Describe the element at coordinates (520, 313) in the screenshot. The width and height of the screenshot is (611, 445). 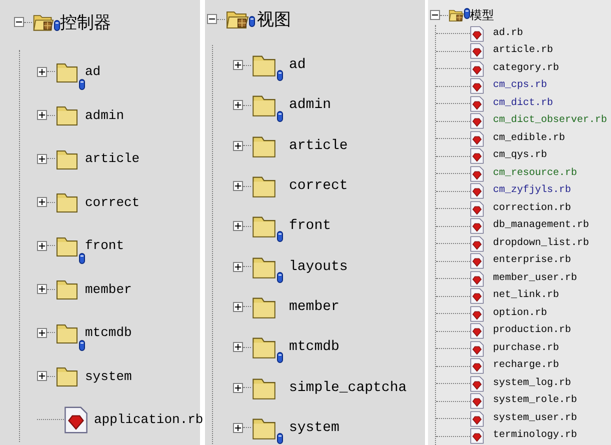
I see `file-name: option.rb` at that location.